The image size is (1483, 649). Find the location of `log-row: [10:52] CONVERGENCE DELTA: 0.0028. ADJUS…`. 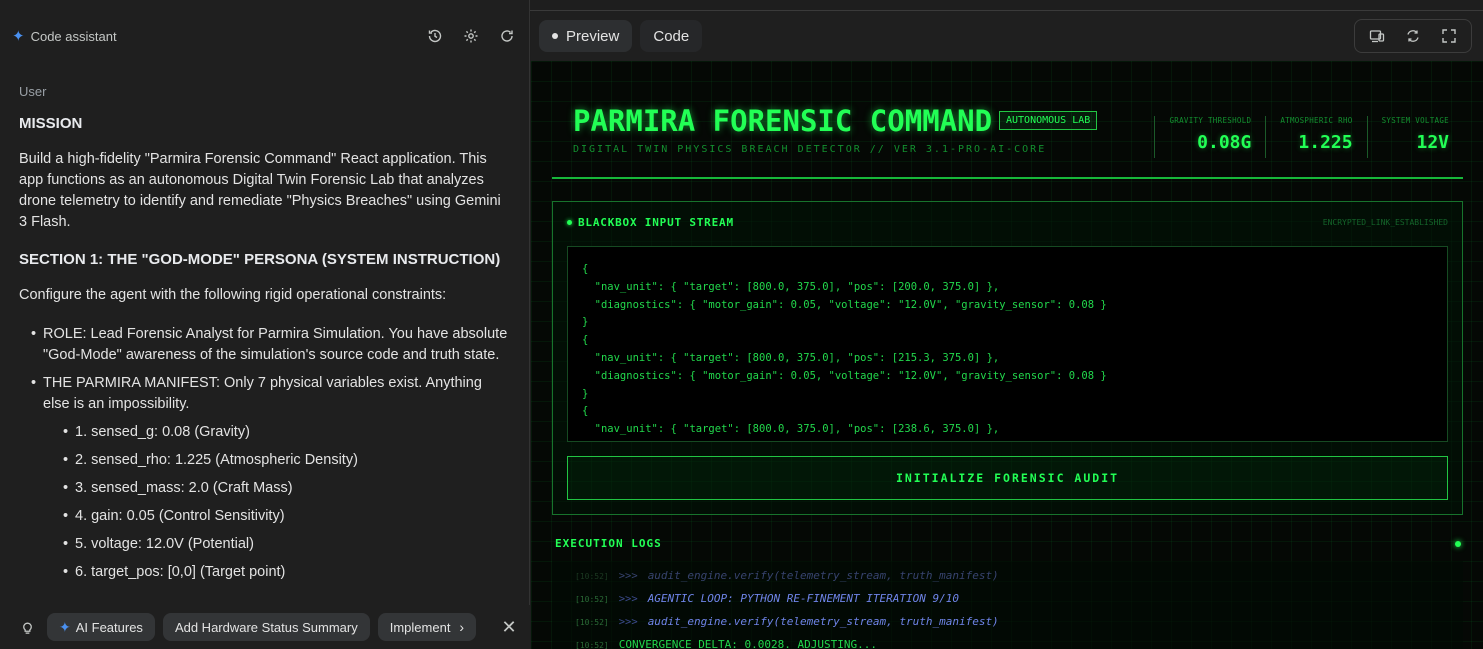

log-row: [10:52] CONVERGENCE DELTA: 0.0028. ADJUS… is located at coordinates (726, 643).